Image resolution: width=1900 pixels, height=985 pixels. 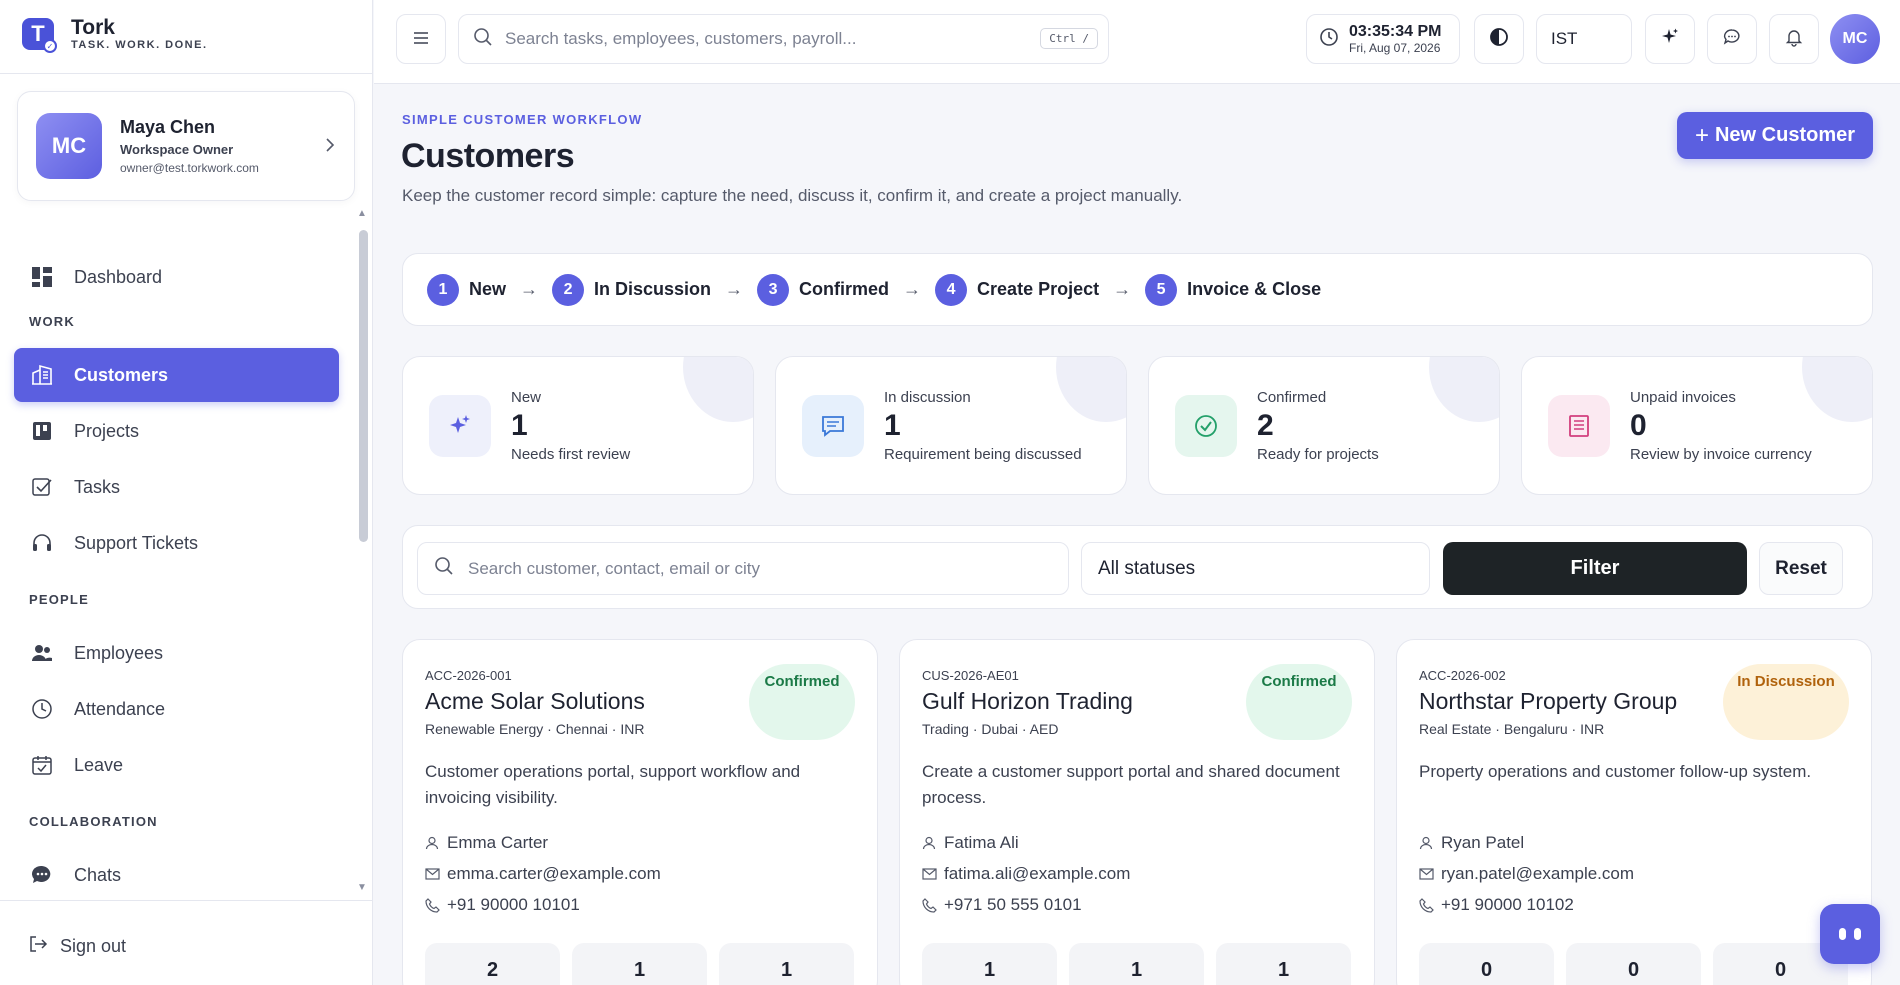 I want to click on customer-meta: Real Estate · Bengaluru · INR, so click(x=1512, y=729).